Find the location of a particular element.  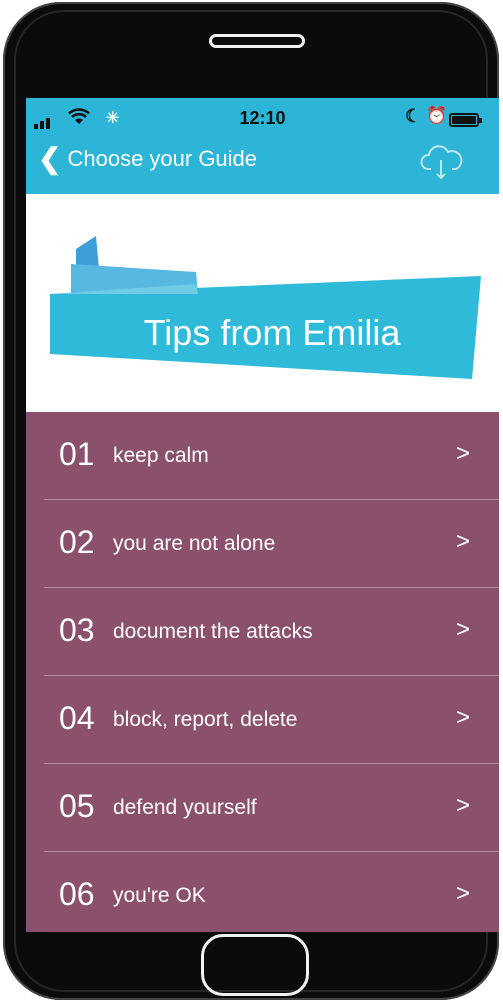

navigation-bar: ✳ 12:10 ☾ ⏰ ❮ Choose your Guide is located at coordinates (262, 146).